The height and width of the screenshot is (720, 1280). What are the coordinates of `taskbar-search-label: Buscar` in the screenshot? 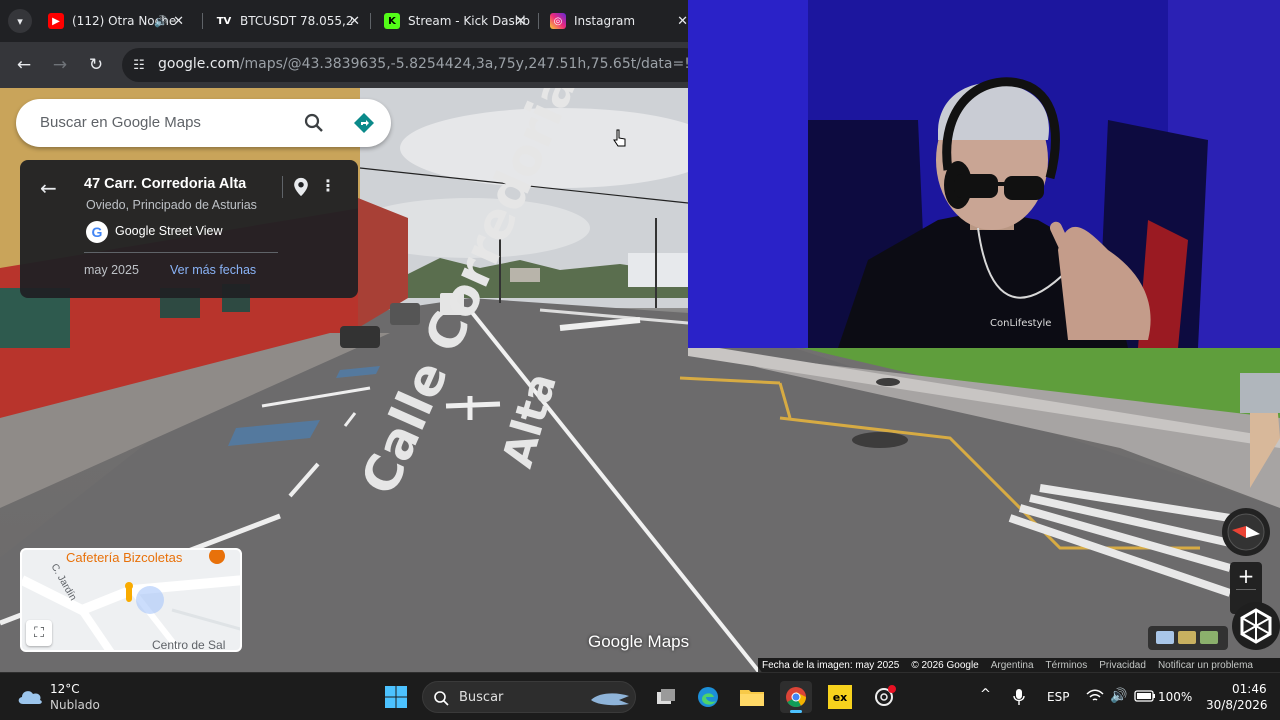 It's located at (481, 697).